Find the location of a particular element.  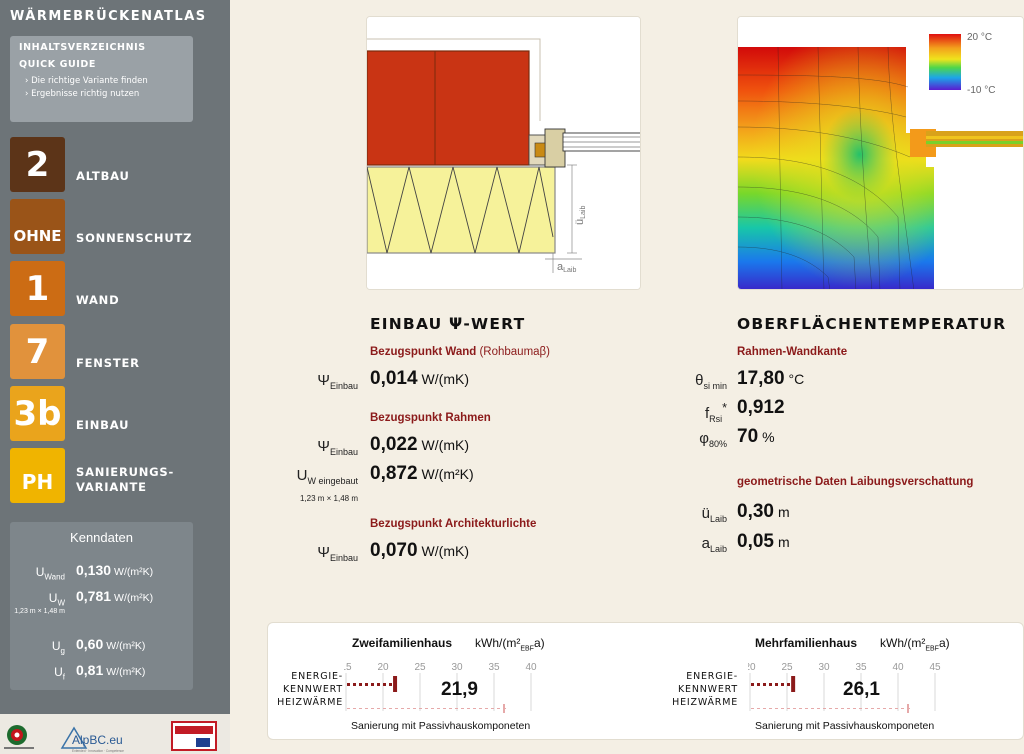

symbol-subscript: W eingebaut is located at coordinates (332, 481).